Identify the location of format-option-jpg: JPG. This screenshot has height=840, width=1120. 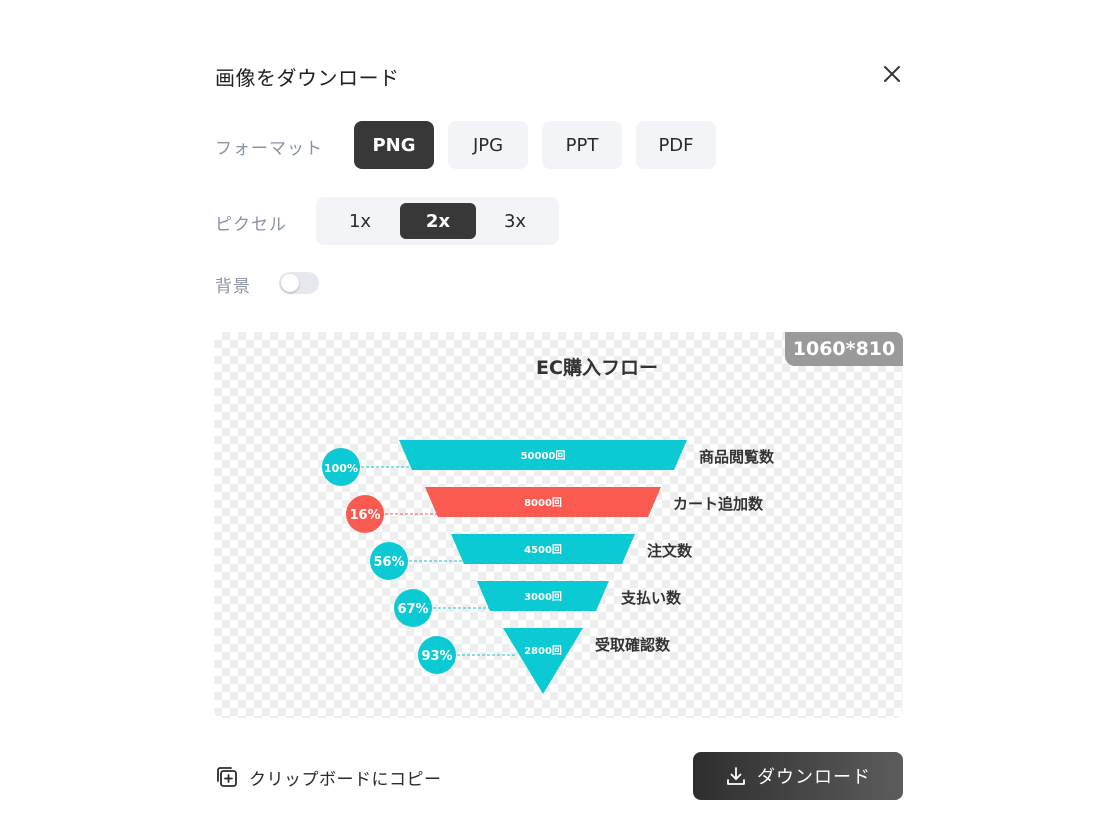
(488, 145).